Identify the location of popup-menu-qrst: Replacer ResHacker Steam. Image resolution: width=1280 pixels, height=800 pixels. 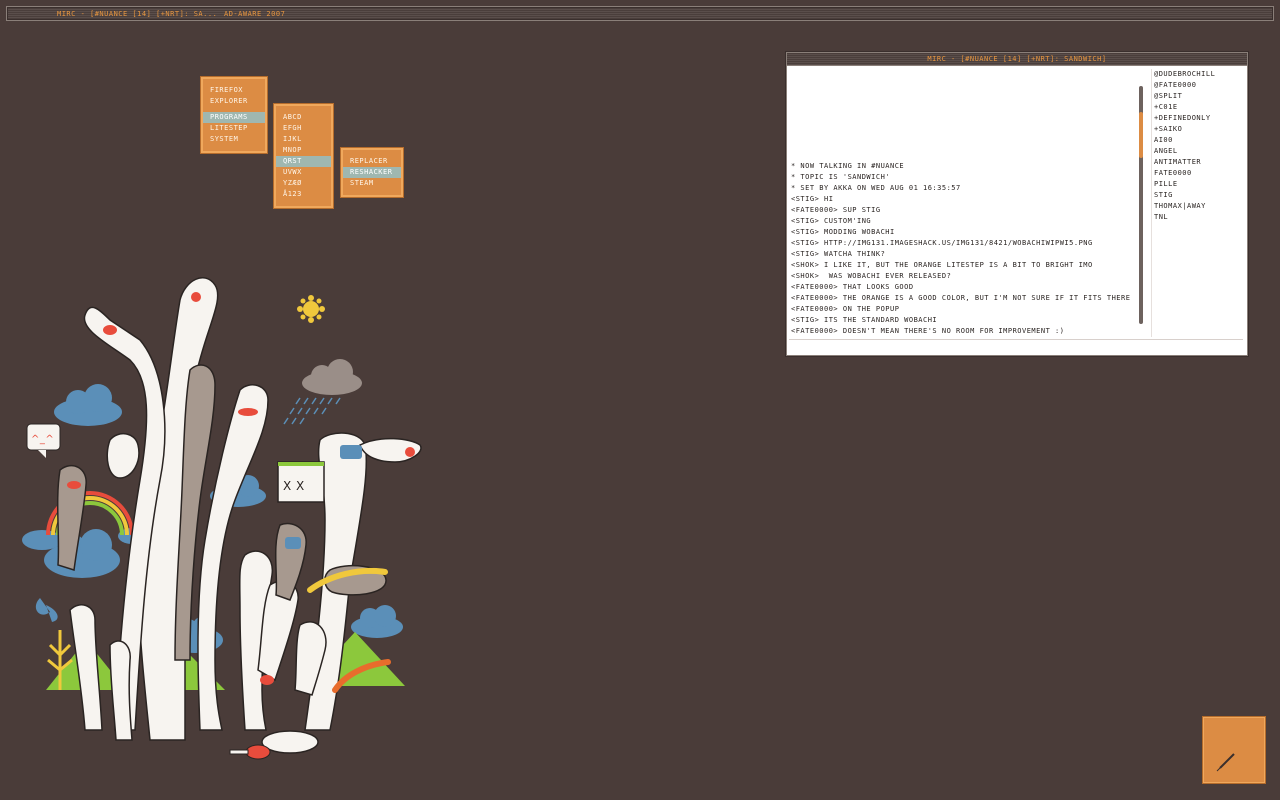
(372, 172).